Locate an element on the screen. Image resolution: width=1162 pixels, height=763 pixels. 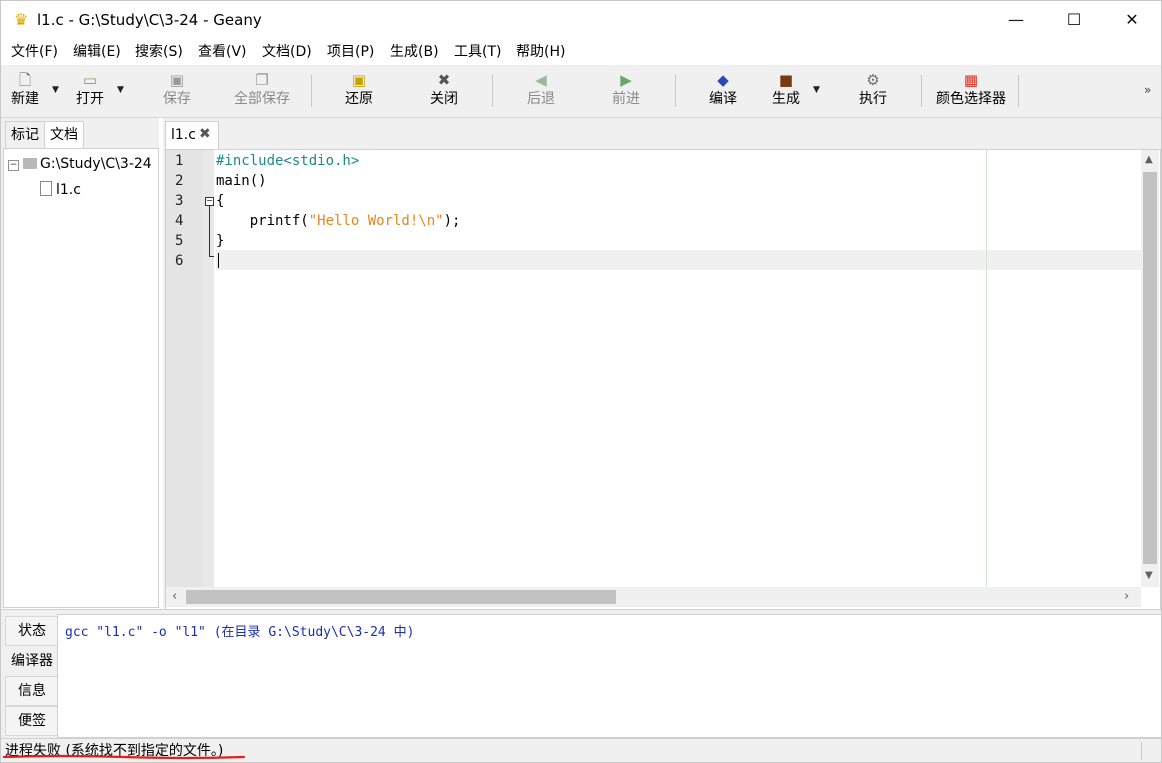
menu-edit: 编辑(E) is located at coordinates (97, 52).